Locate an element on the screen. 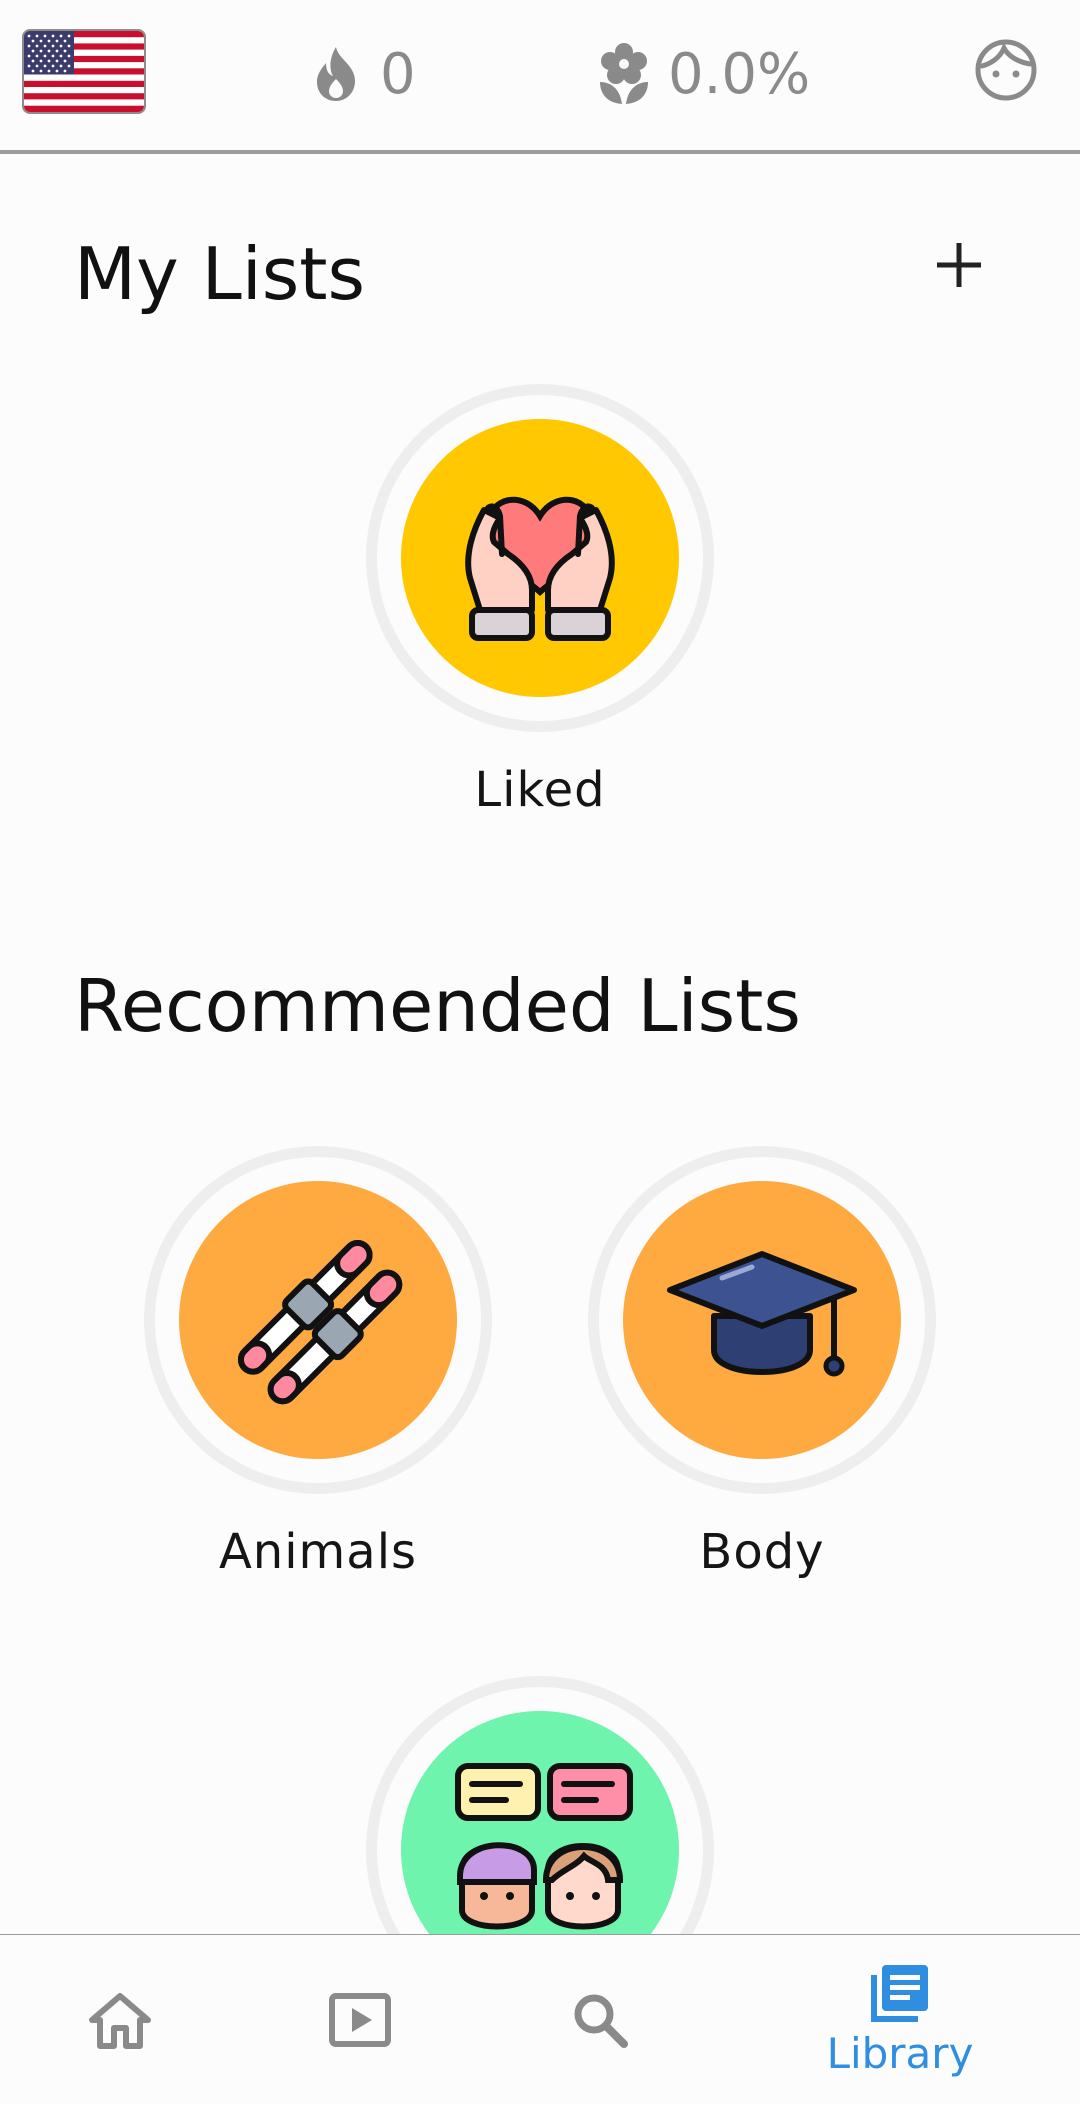  progress-value: 0.0% is located at coordinates (739, 74).